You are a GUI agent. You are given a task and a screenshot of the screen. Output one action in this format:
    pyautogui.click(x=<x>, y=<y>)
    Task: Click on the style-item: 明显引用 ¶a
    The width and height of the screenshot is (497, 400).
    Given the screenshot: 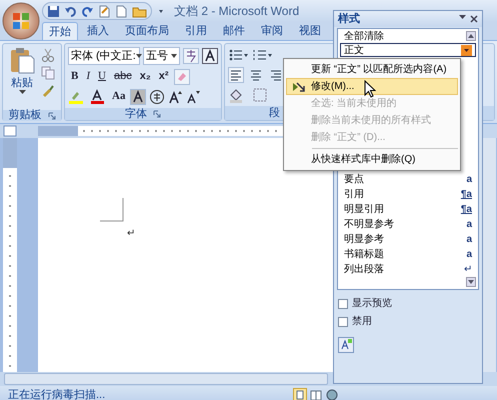 What is the action you would take?
    pyautogui.click(x=408, y=209)
    